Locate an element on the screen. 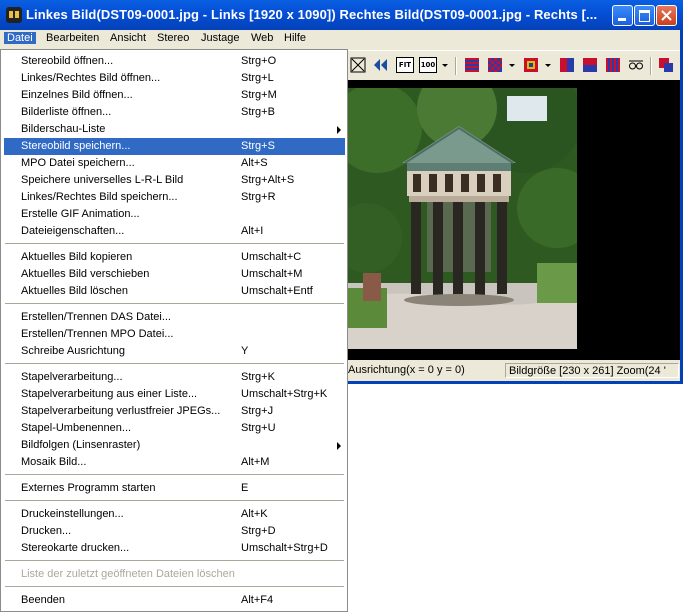 This screenshot has height=612, width=683. status-alignment: Ausrichtung(x = 0 y = 0) is located at coordinates (406, 370).